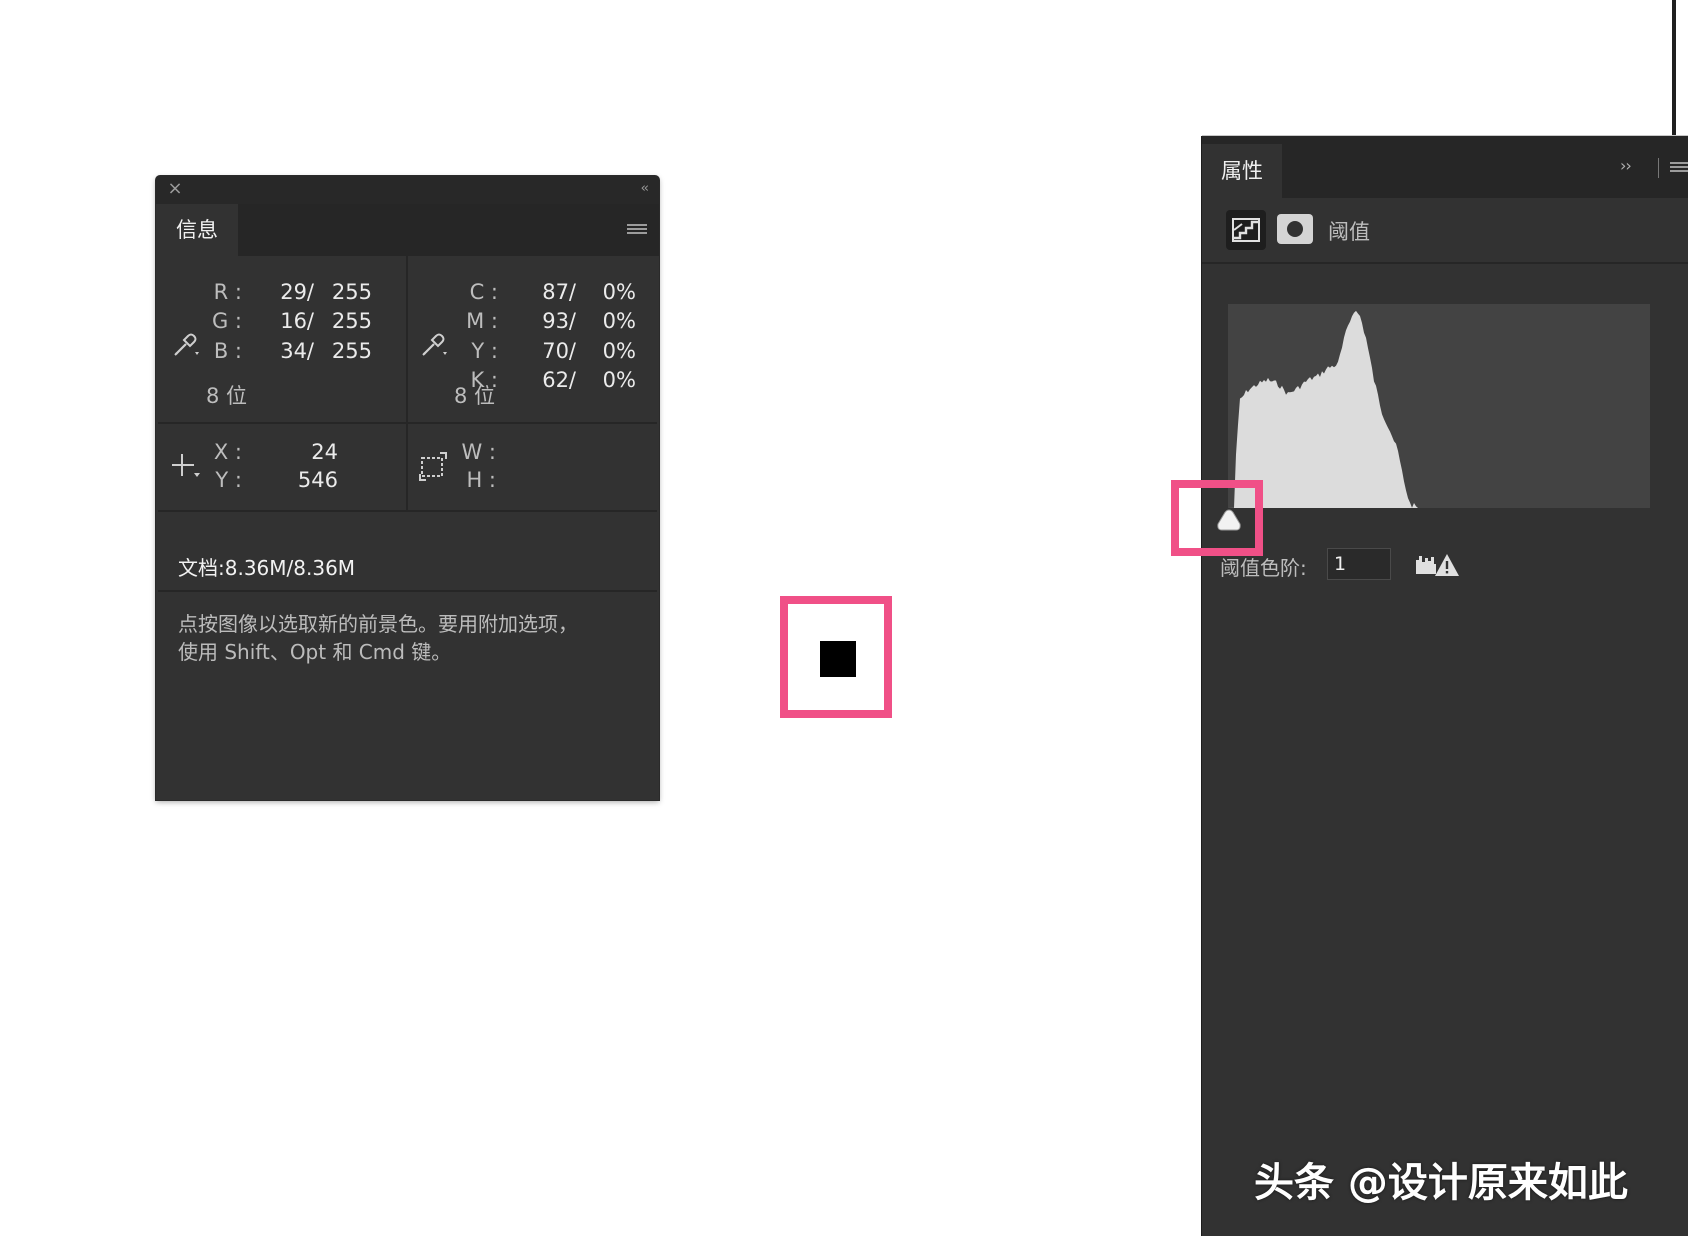 The height and width of the screenshot is (1236, 1688). What do you see at coordinates (1626, 165) in the screenshot?
I see `expand-icon: ››` at bounding box center [1626, 165].